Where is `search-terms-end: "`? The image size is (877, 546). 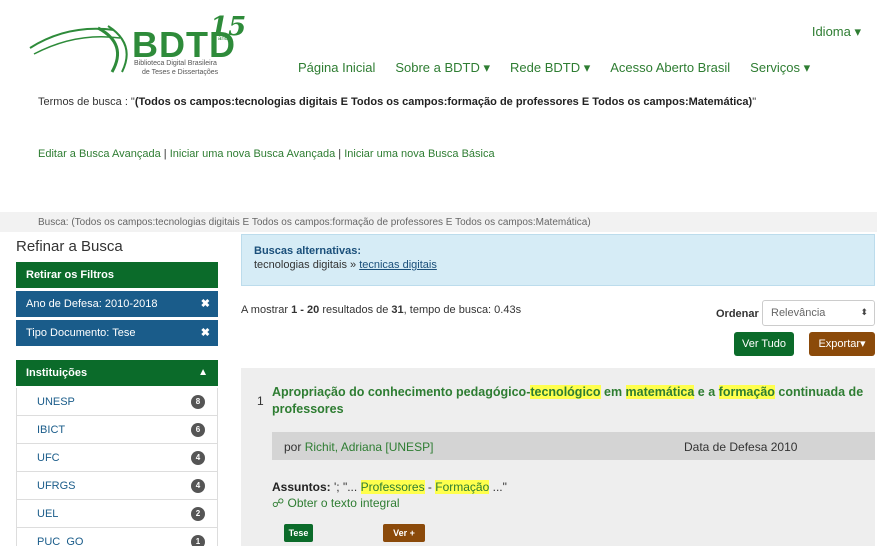 search-terms-end: " is located at coordinates (754, 102).